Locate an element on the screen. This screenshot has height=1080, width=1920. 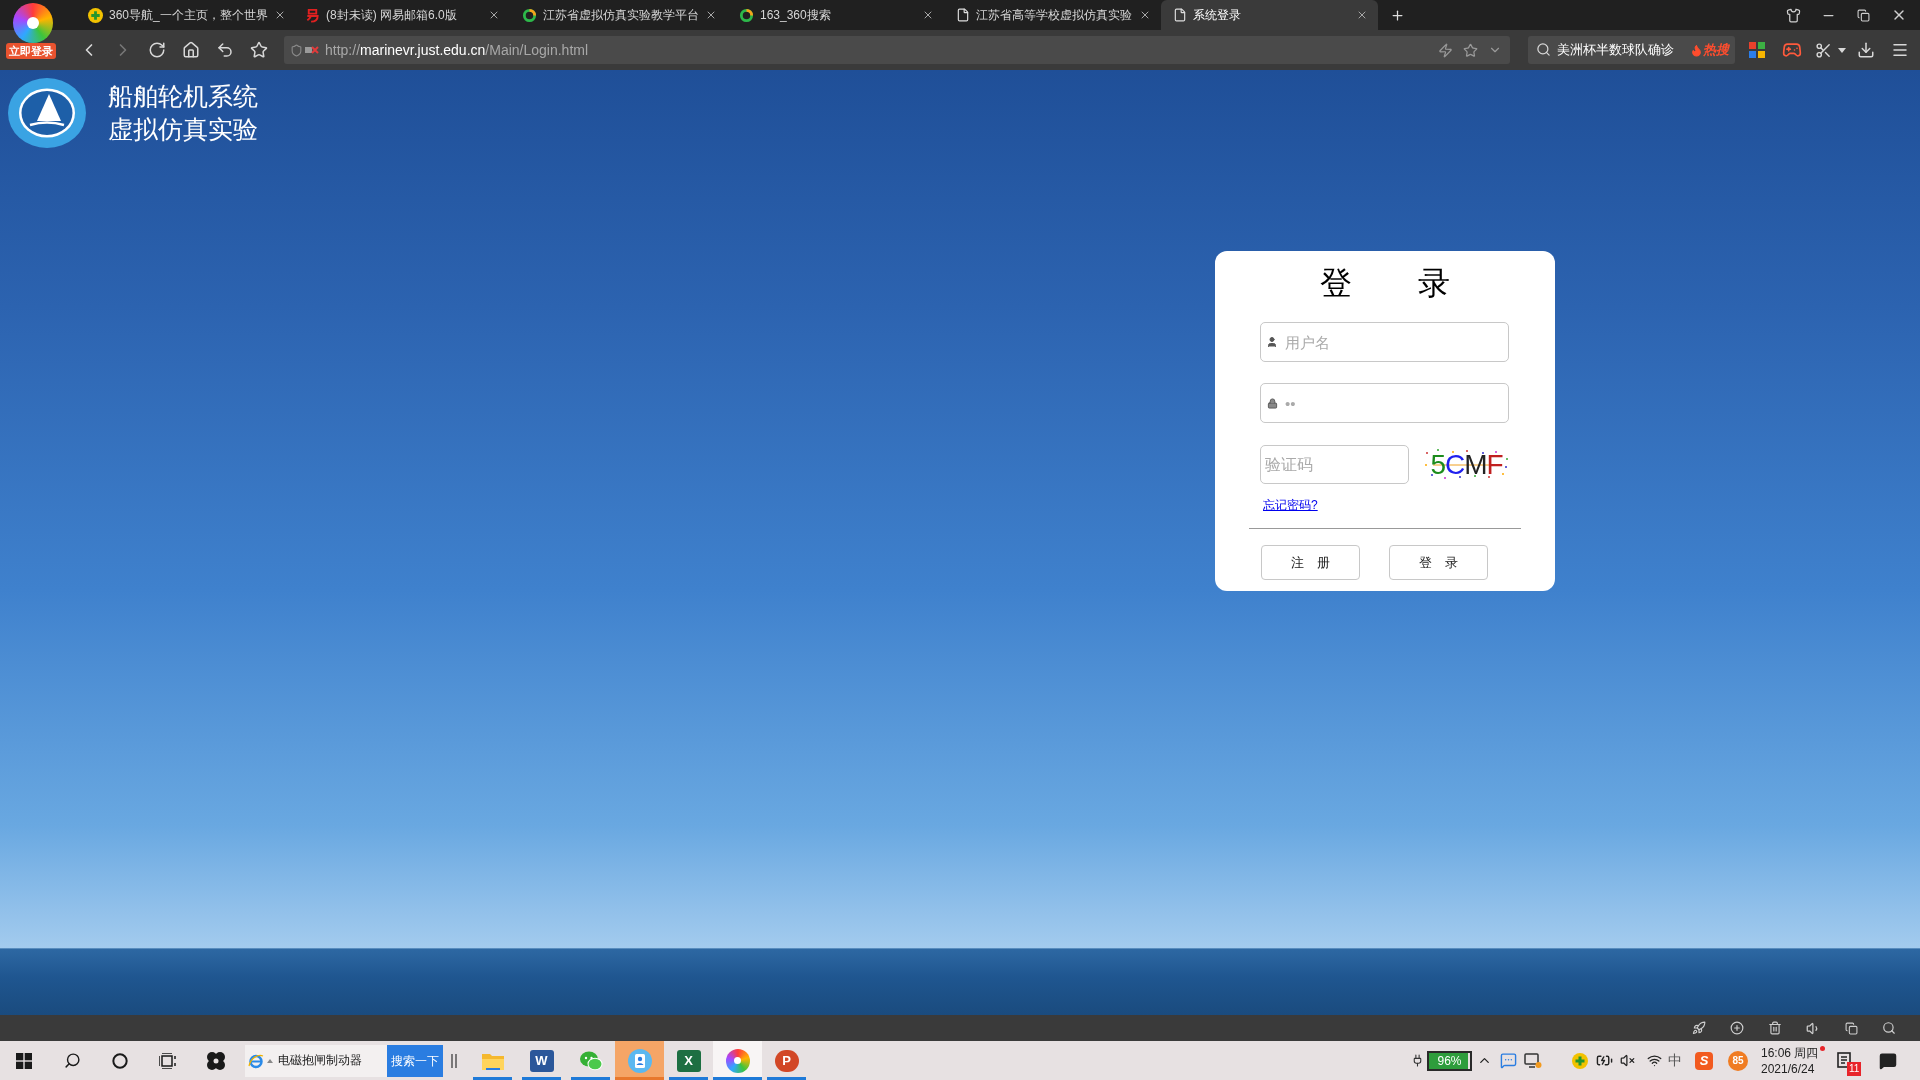
undo-arrow-icon is located at coordinates (225, 50).